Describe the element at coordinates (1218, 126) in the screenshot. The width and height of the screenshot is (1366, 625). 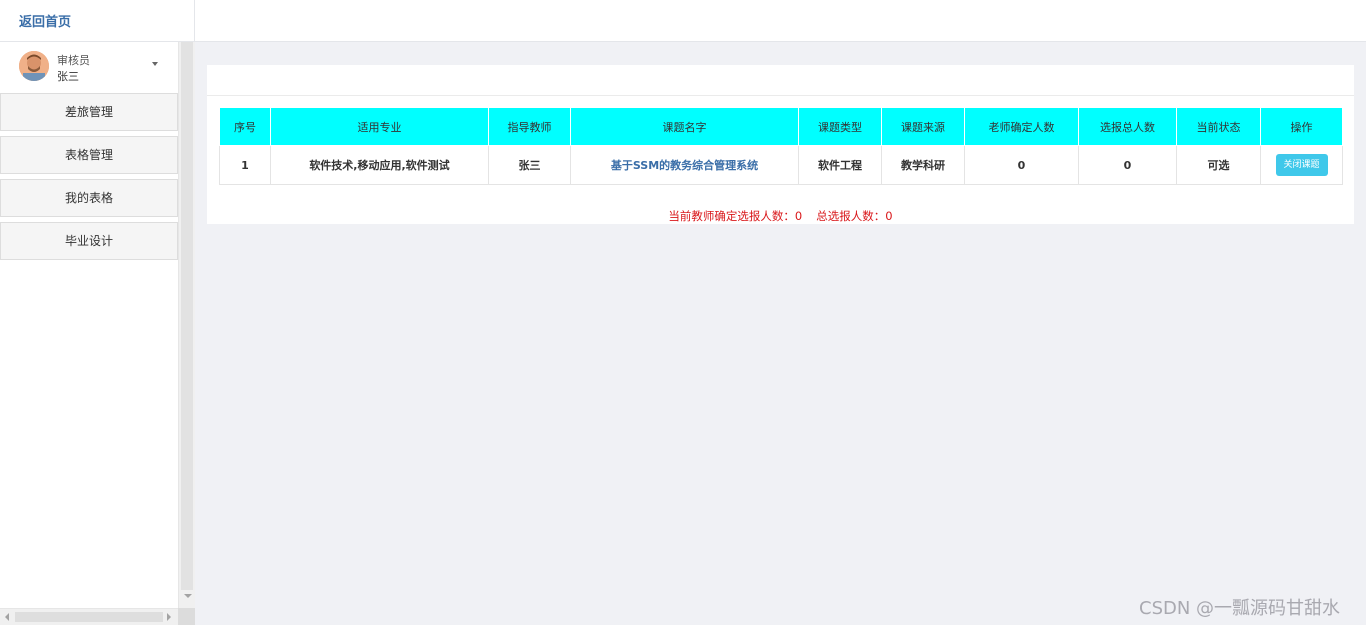
I see `column-header: 当前状态` at that location.